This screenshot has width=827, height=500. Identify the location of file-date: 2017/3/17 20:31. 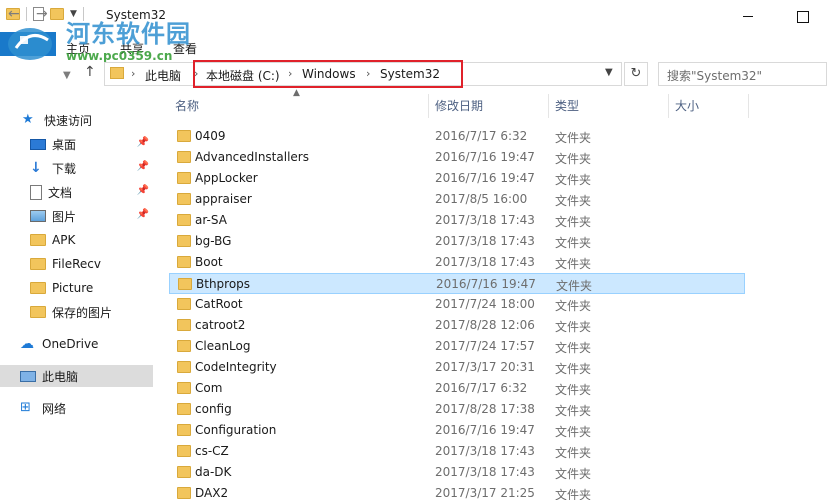
(485, 367).